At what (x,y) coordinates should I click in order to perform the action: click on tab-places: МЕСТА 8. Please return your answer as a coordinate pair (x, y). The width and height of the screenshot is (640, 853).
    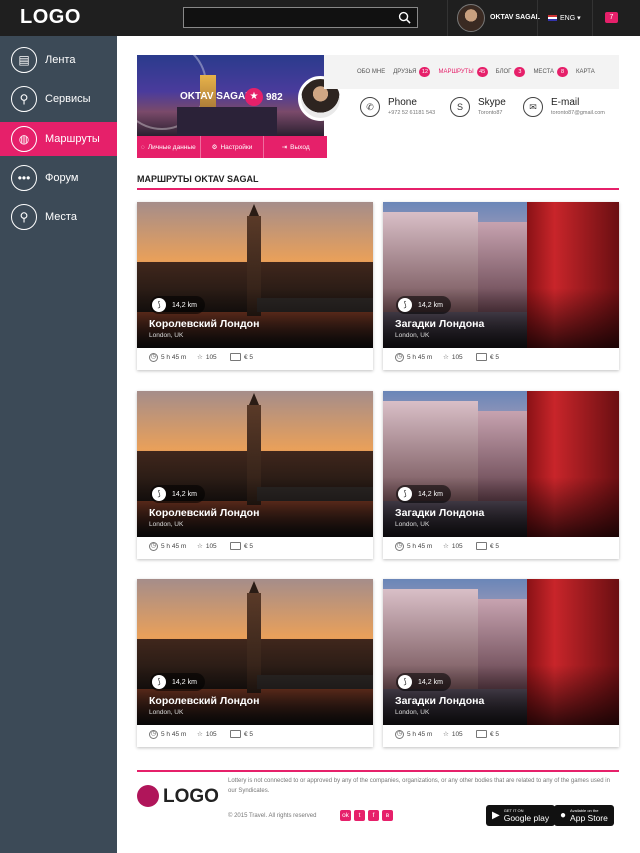
    Looking at the image, I should click on (551, 72).